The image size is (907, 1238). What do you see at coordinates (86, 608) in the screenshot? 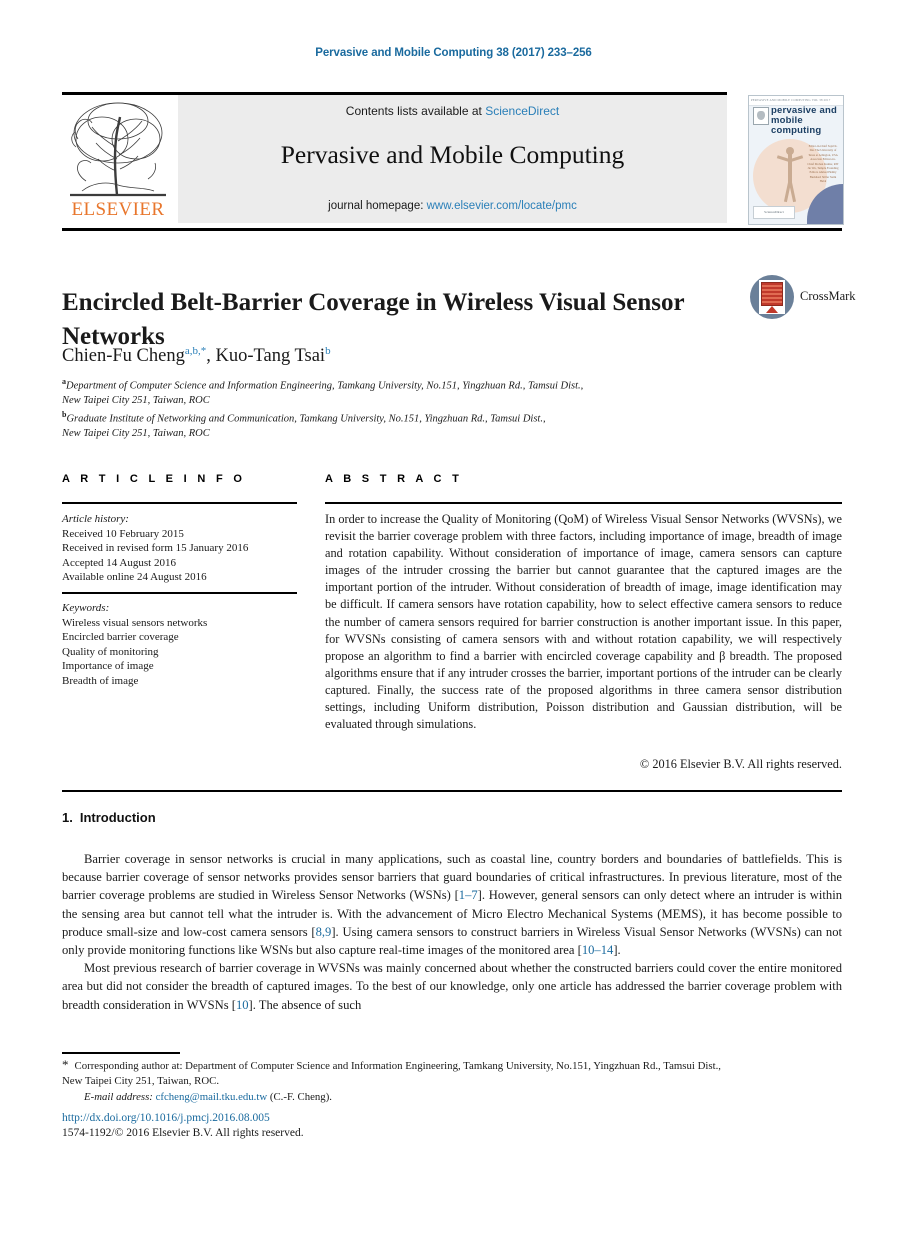
I see `keywords-label: Keywords:` at bounding box center [86, 608].